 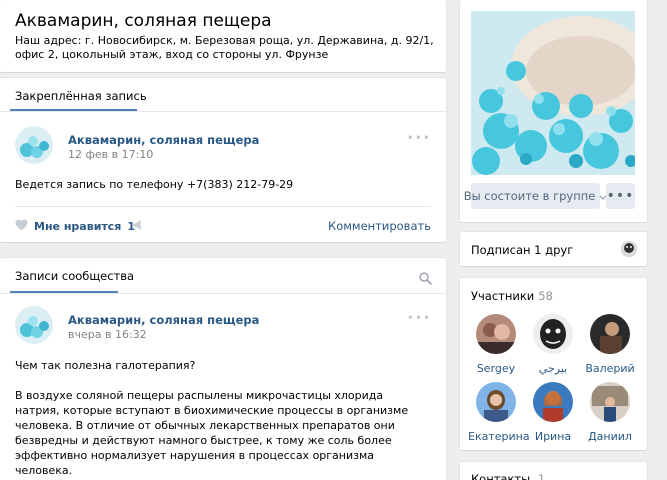 I want to click on member-item: بيرجي, so click(x=553, y=344).